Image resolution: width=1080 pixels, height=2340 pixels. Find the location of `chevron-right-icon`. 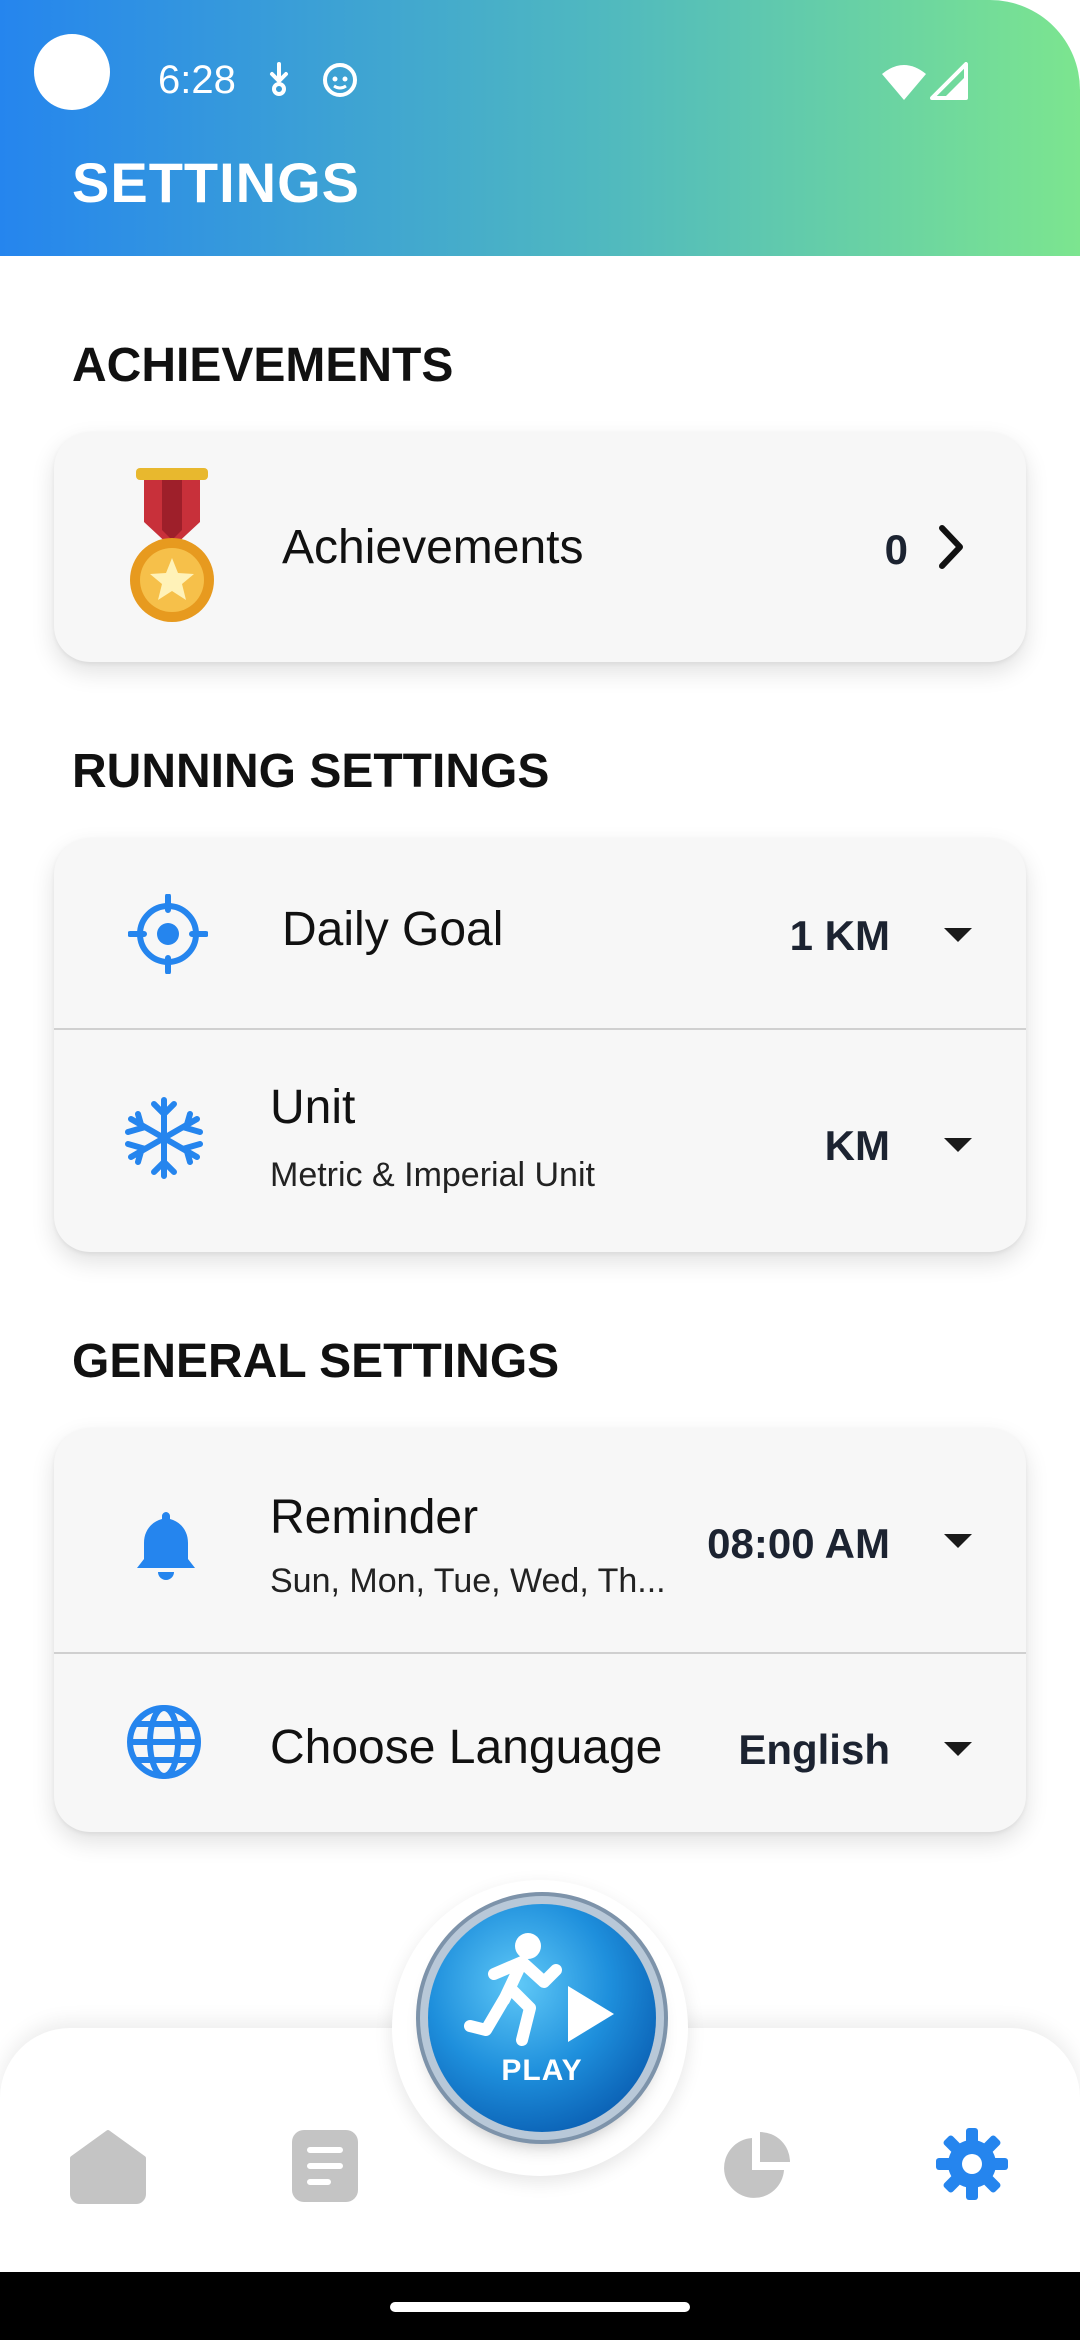

chevron-right-icon is located at coordinates (951, 547).